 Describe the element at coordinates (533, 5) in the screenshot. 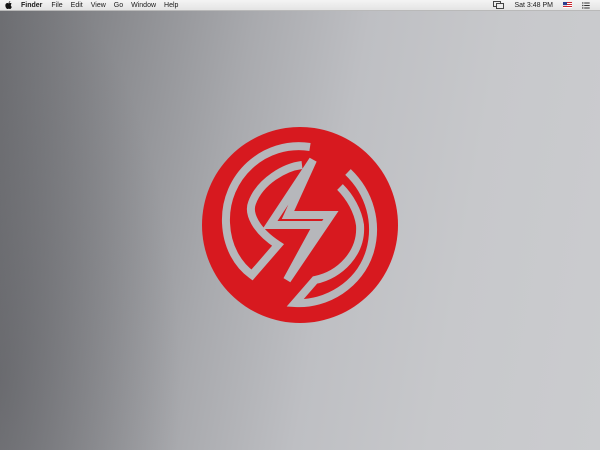

I see `menu-bar-clock: Sat 3:48 PM` at that location.